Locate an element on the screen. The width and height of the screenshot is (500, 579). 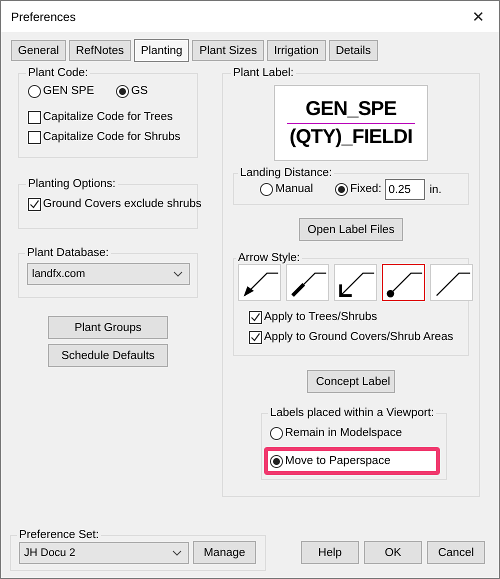
tab: RefNotes is located at coordinates (99, 50).